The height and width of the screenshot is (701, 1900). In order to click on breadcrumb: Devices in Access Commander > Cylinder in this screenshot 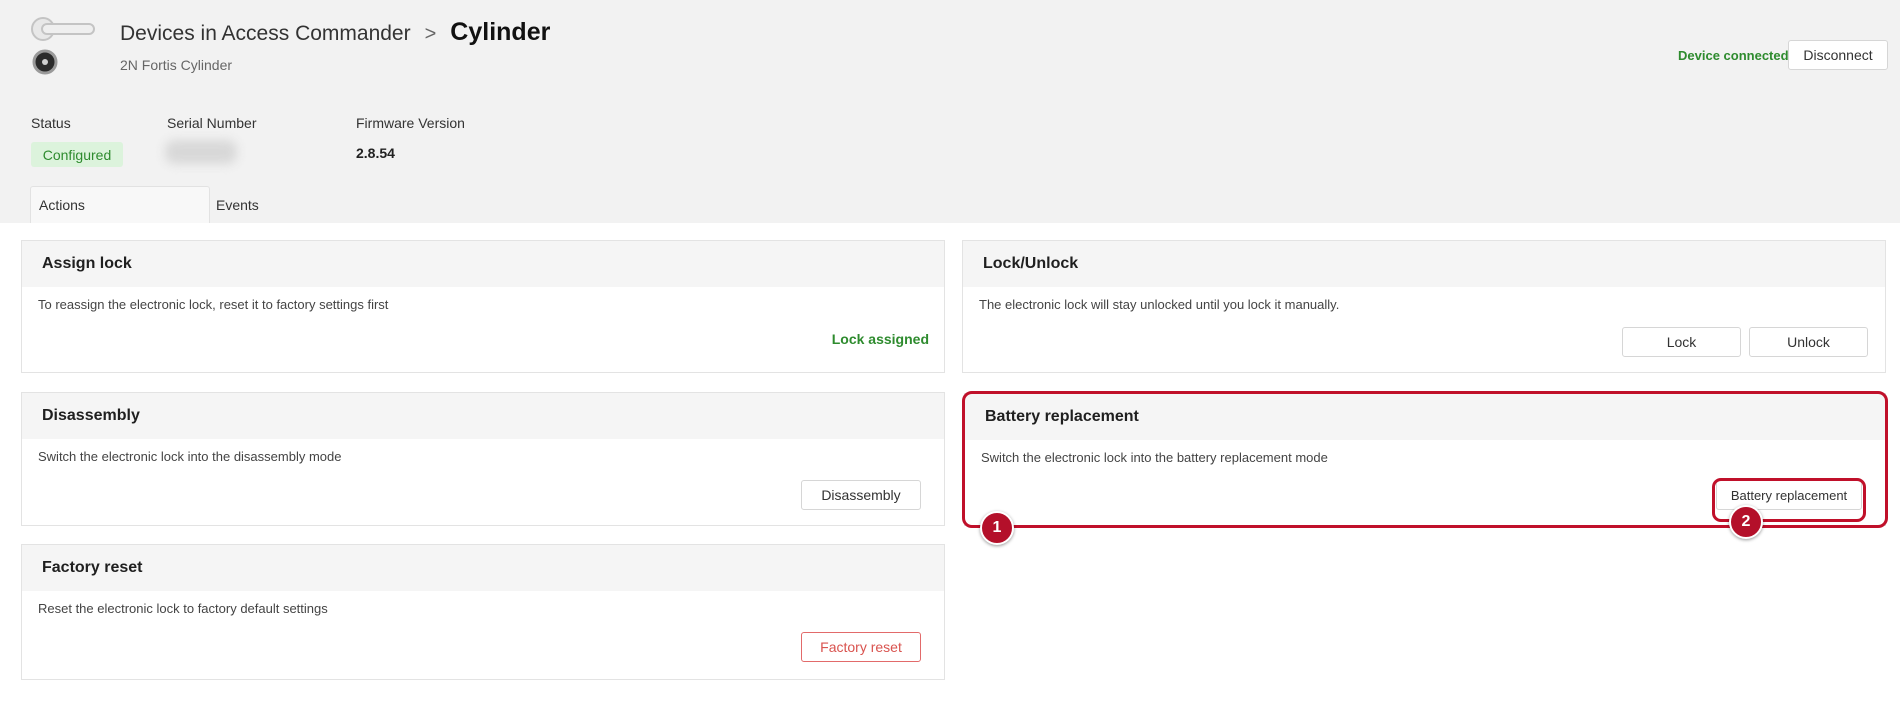, I will do `click(335, 32)`.